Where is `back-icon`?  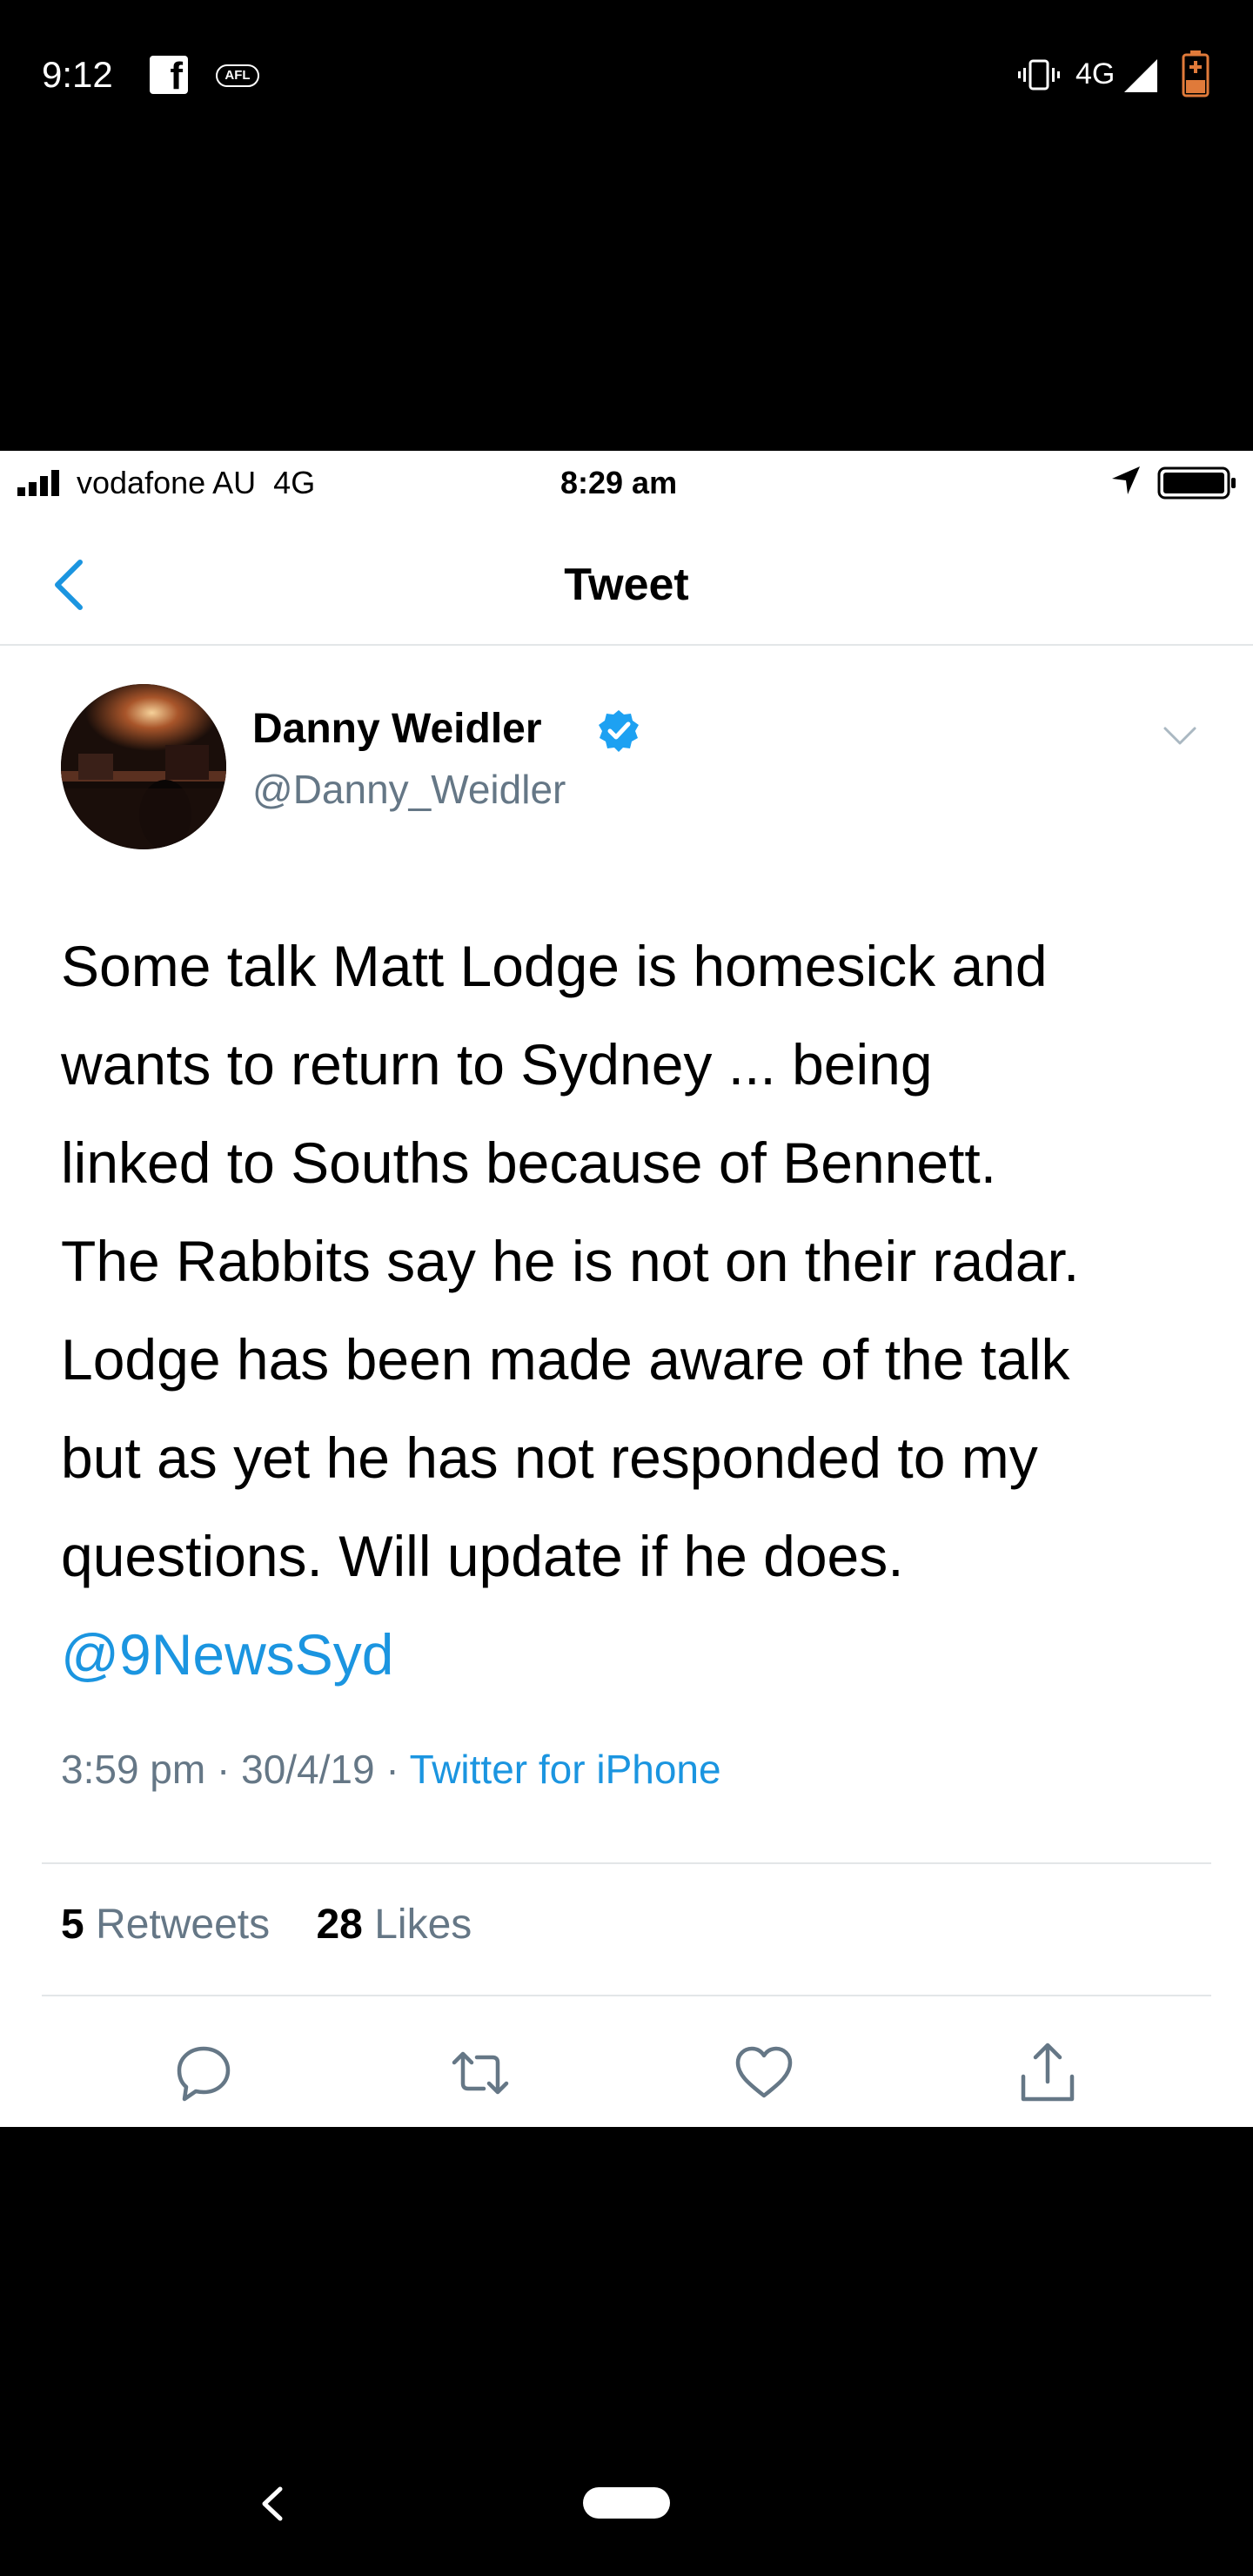
back-icon is located at coordinates (272, 2504).